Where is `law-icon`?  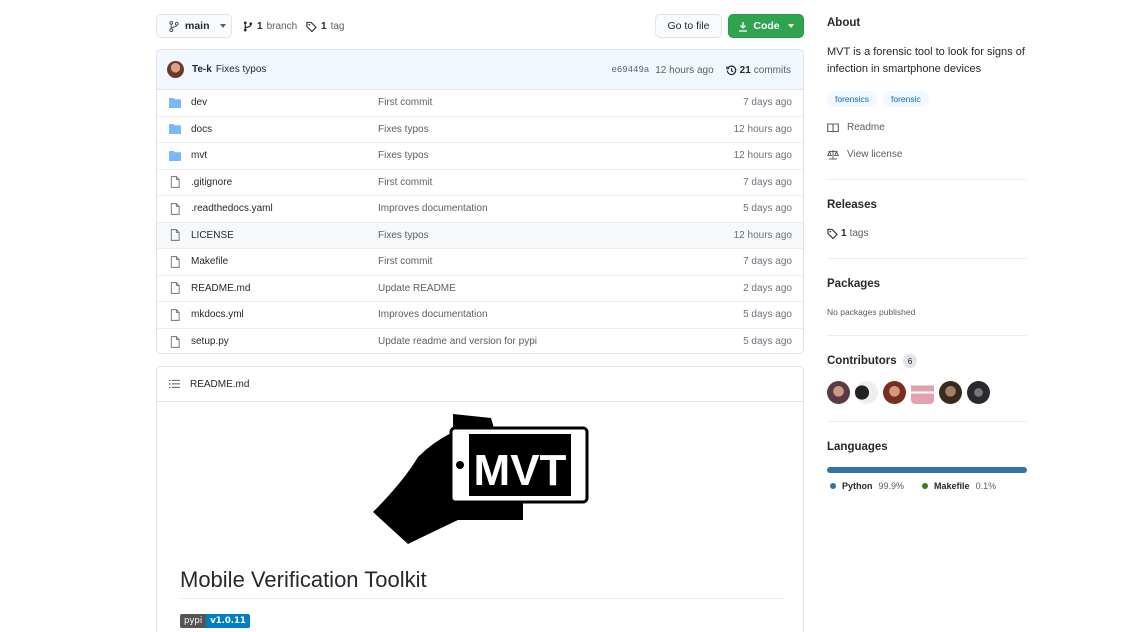 law-icon is located at coordinates (833, 155).